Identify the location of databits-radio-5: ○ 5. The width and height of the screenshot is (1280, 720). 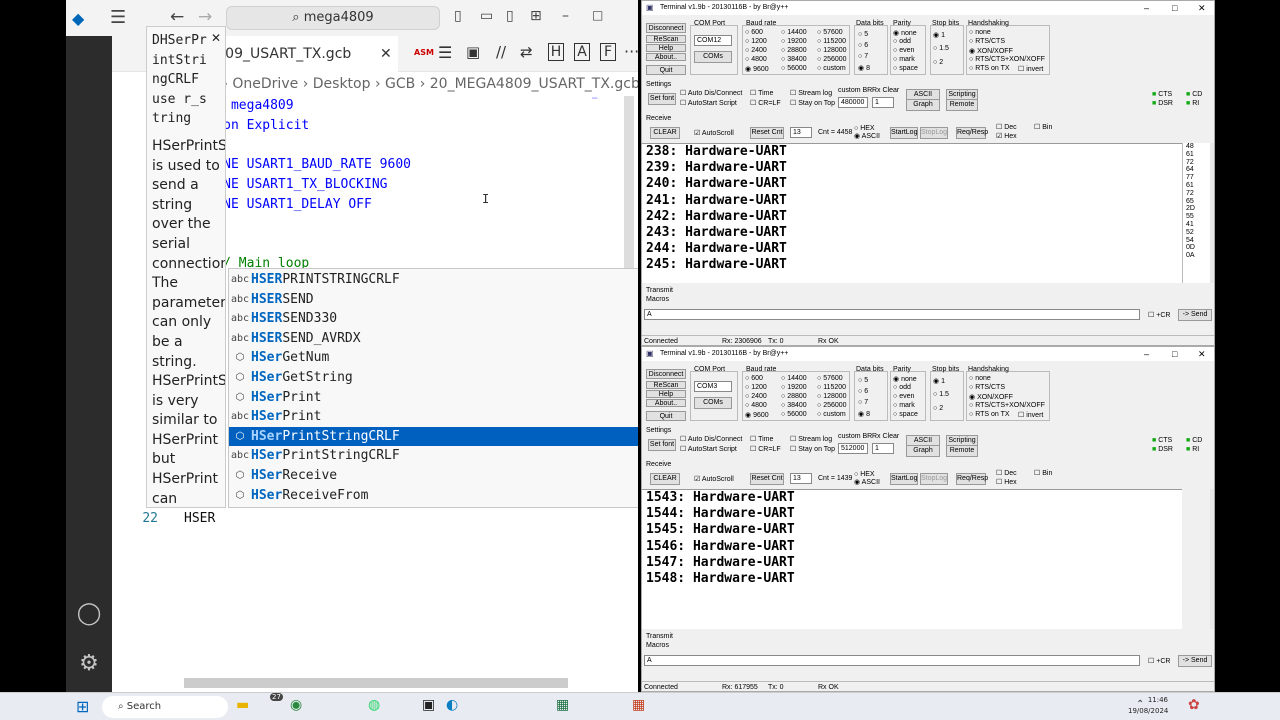
(863, 34).